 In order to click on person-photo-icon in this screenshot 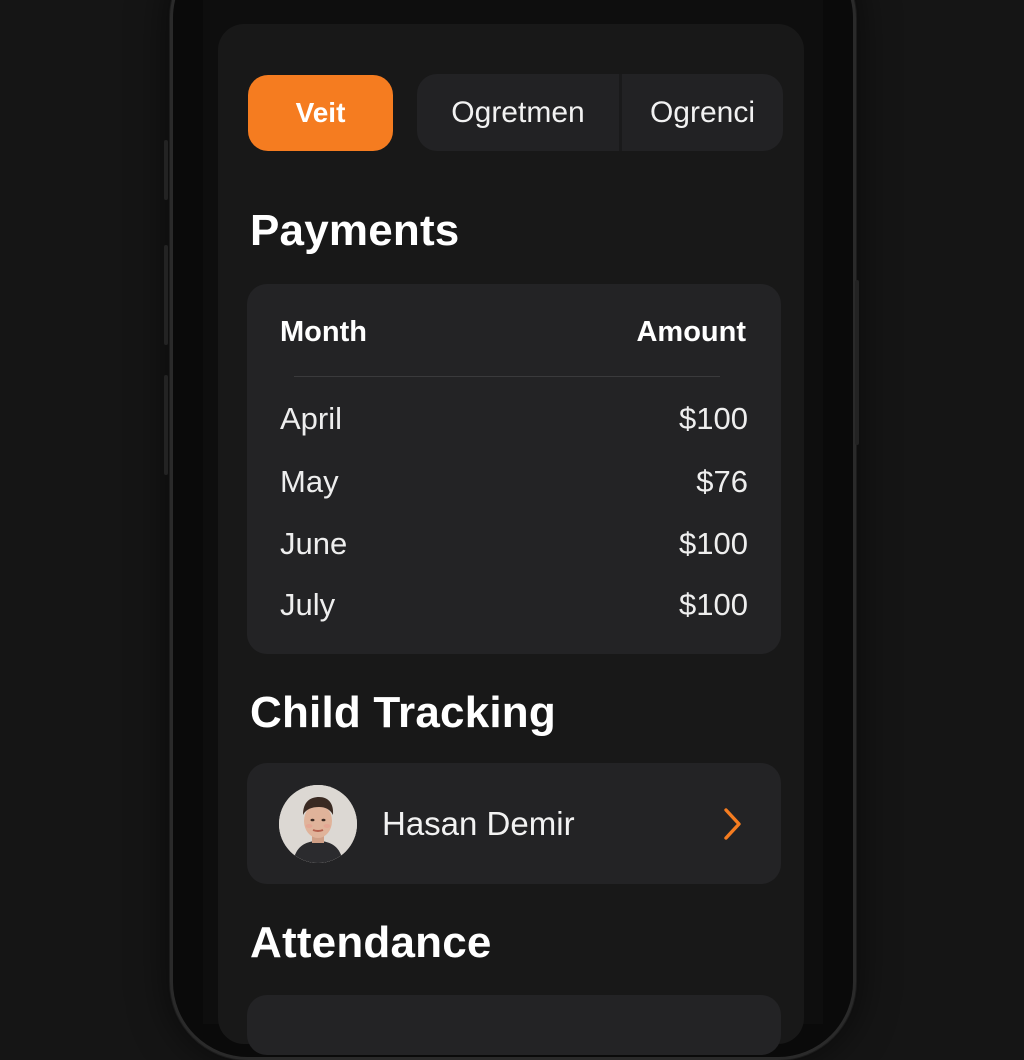, I will do `click(318, 824)`.